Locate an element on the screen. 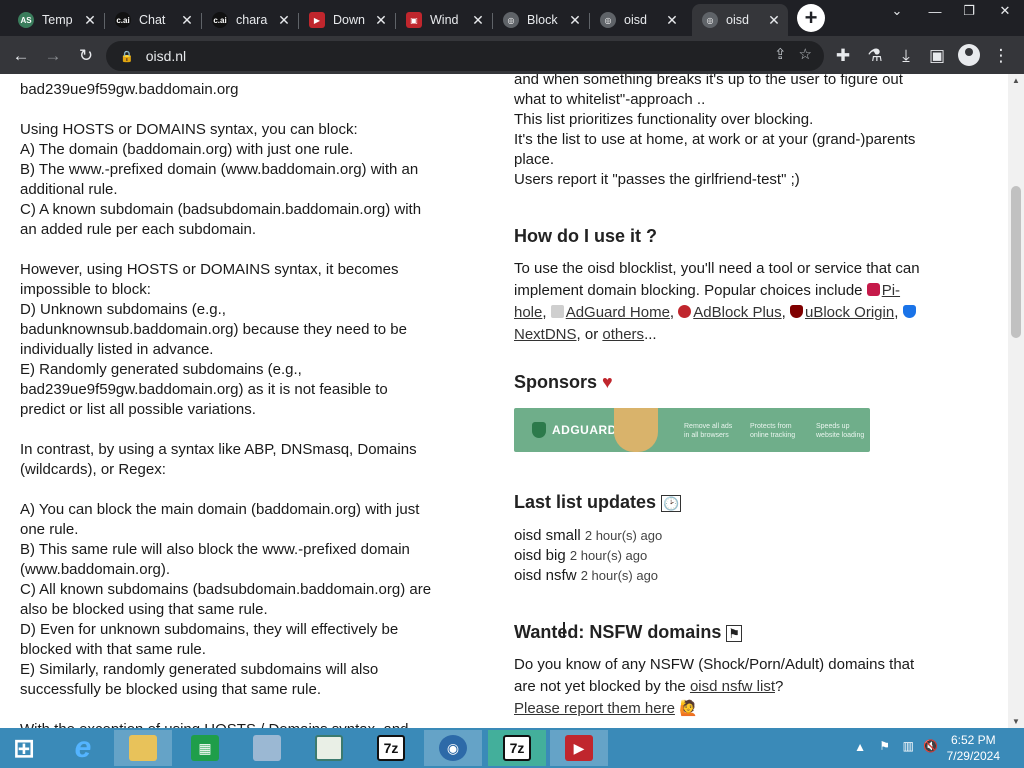  list-name: oisd small is located at coordinates (547, 535).